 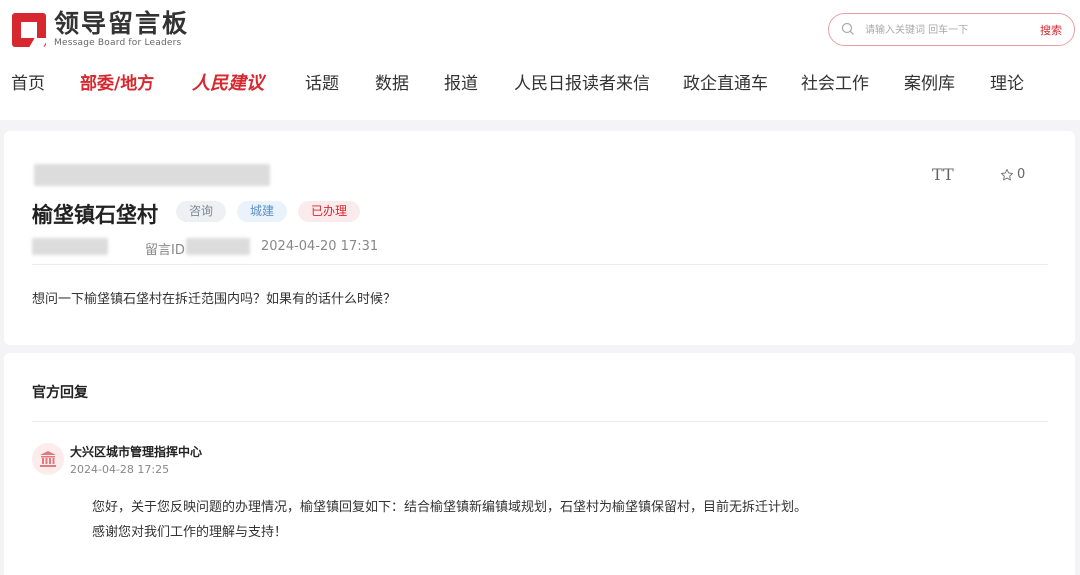 I want to click on nav-data: 数据, so click(x=392, y=84).